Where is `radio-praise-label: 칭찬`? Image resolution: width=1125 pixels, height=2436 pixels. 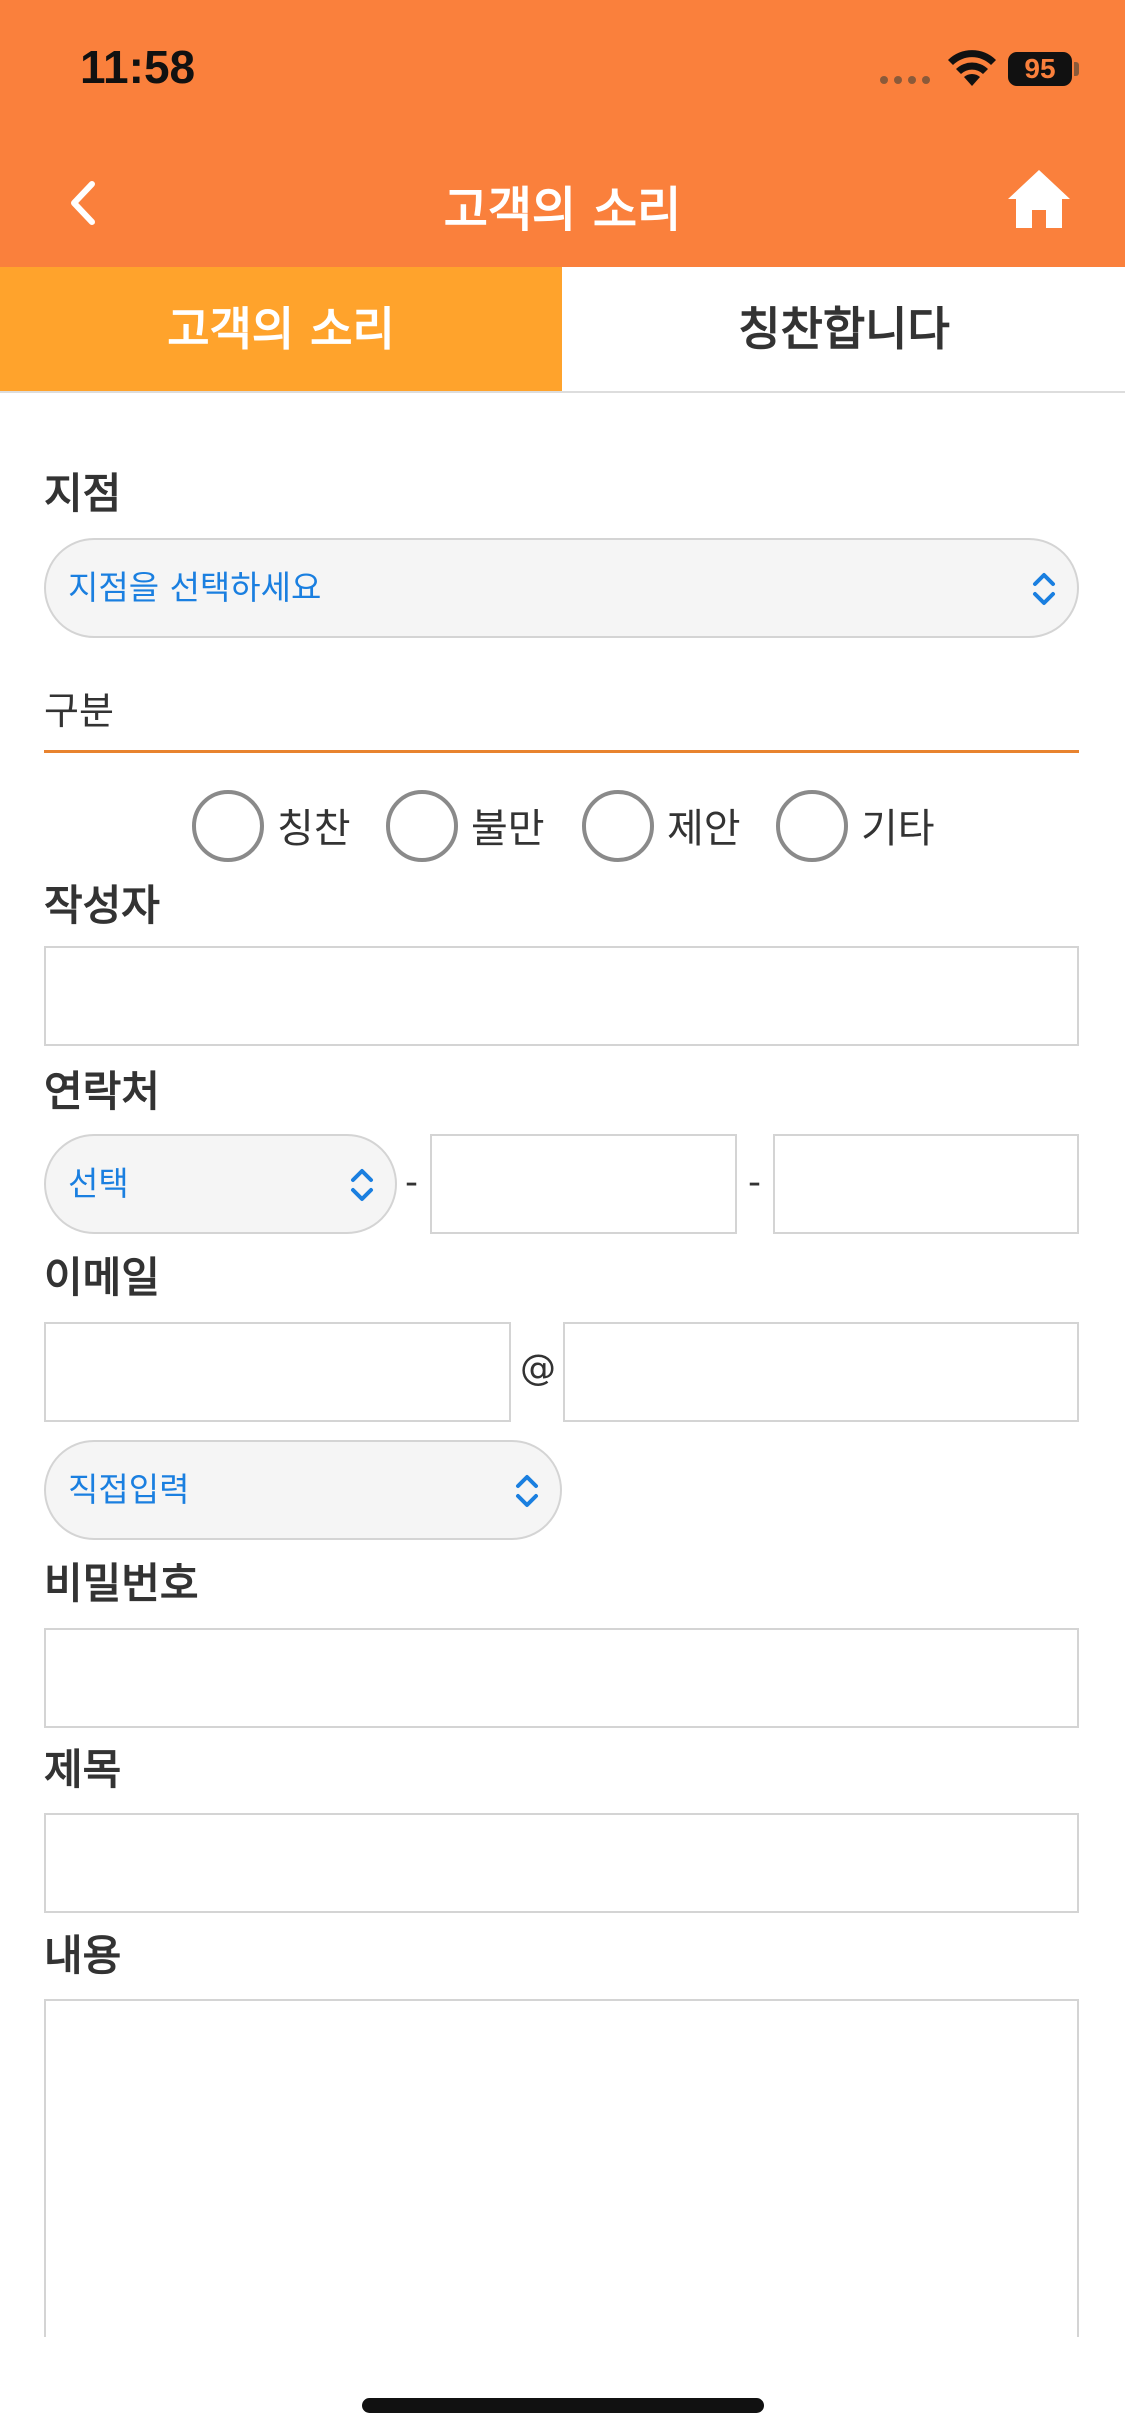 radio-praise-label: 칭찬 is located at coordinates (314, 829).